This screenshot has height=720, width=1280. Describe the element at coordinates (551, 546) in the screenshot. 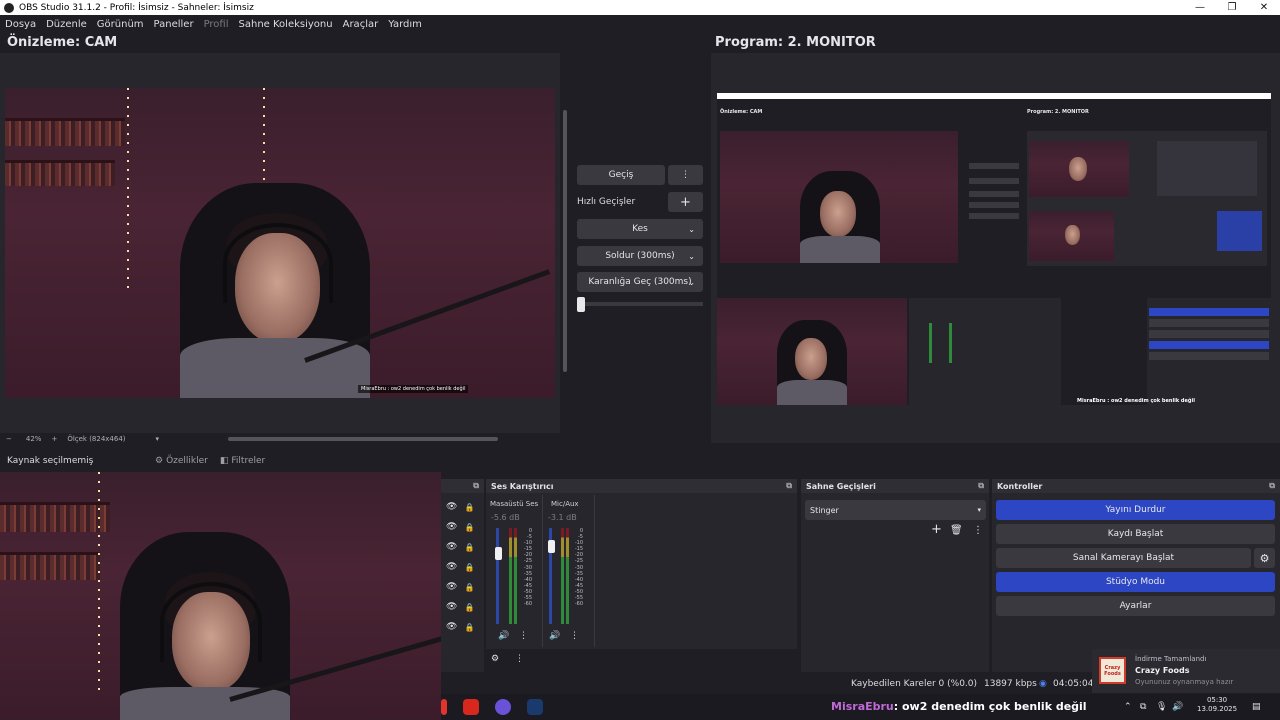

I see `mic-volume-fader` at that location.